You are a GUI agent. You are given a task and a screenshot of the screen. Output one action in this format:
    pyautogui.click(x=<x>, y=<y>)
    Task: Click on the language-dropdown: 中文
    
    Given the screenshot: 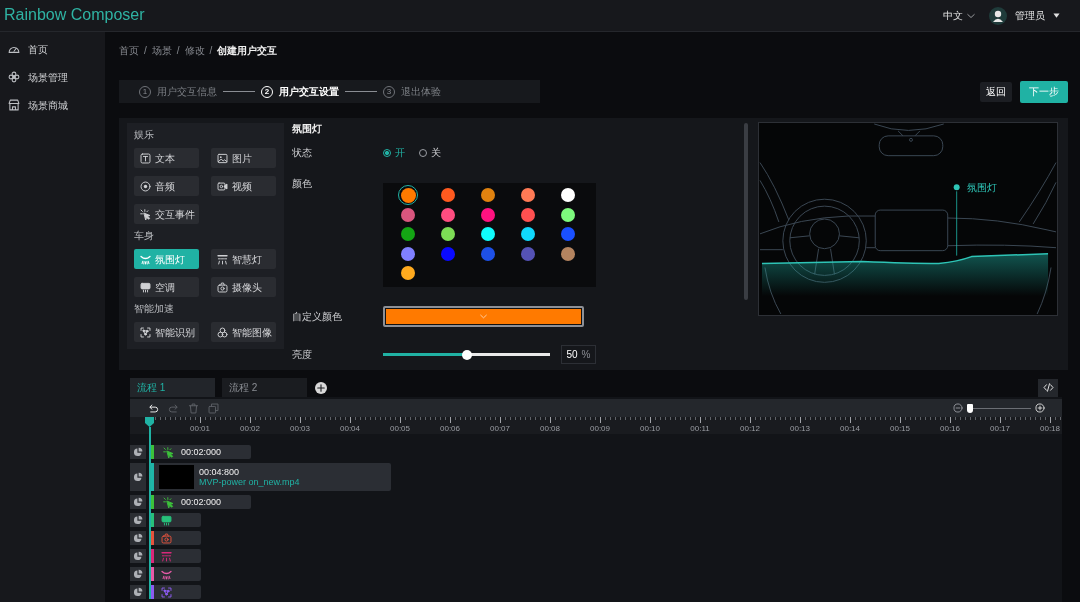 What is the action you would take?
    pyautogui.click(x=959, y=15)
    